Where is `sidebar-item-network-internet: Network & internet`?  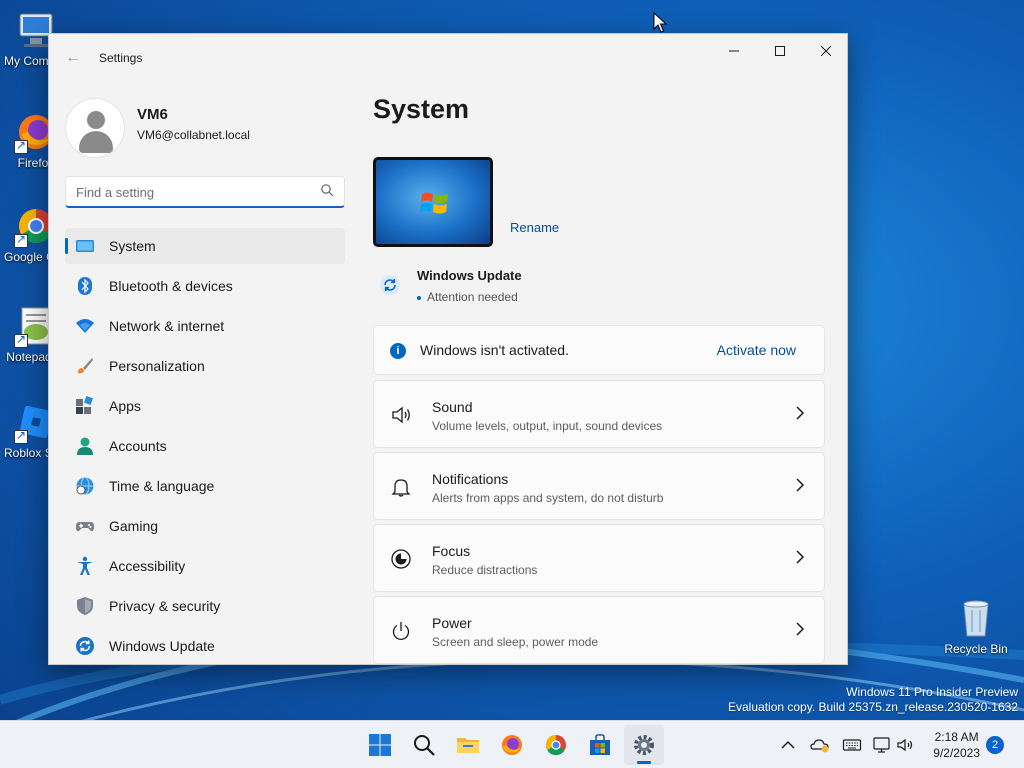 sidebar-item-network-internet: Network & internet is located at coordinates (205, 326).